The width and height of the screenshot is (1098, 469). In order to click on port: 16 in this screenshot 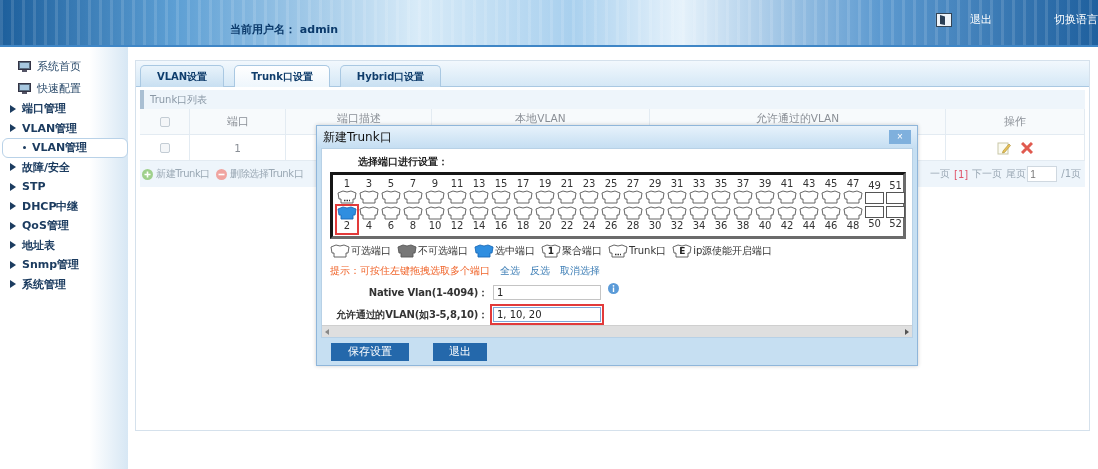, I will do `click(501, 219)`.